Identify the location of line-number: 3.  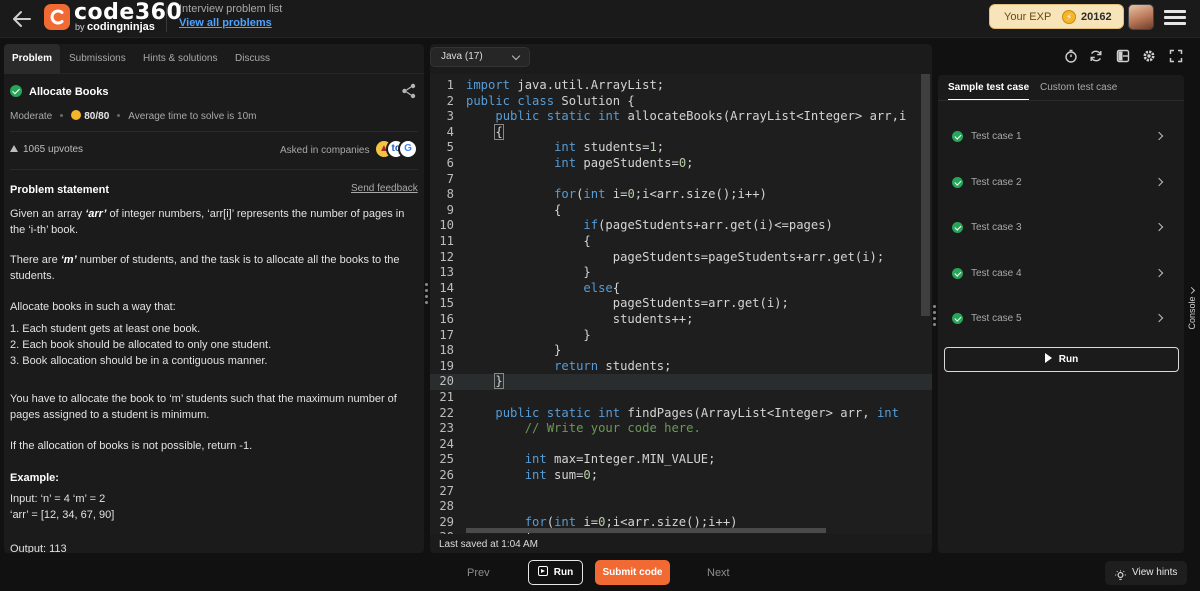
(450, 116).